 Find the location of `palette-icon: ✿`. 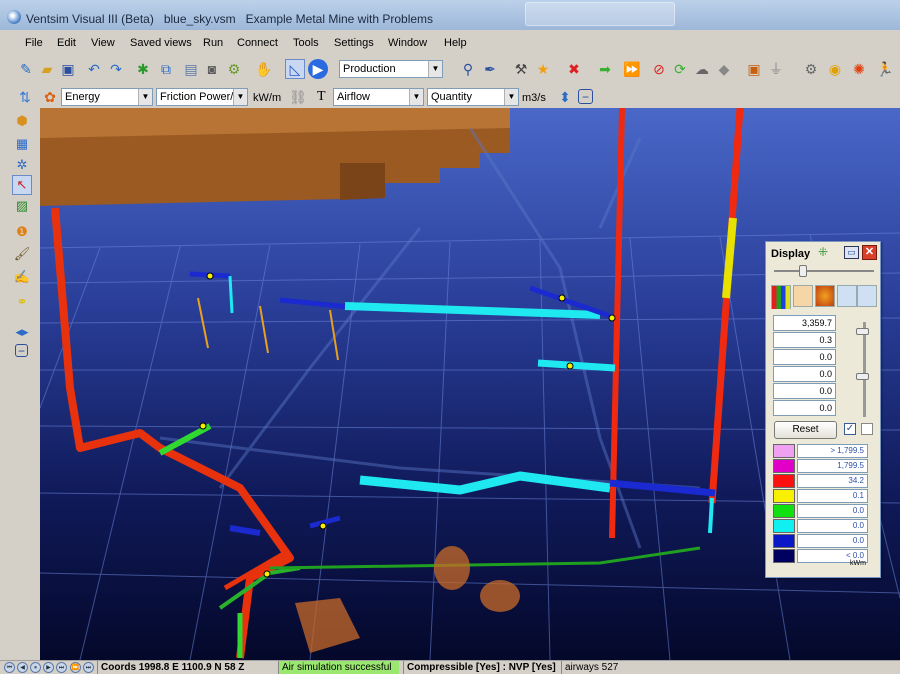

palette-icon: ✿ is located at coordinates (50, 97).